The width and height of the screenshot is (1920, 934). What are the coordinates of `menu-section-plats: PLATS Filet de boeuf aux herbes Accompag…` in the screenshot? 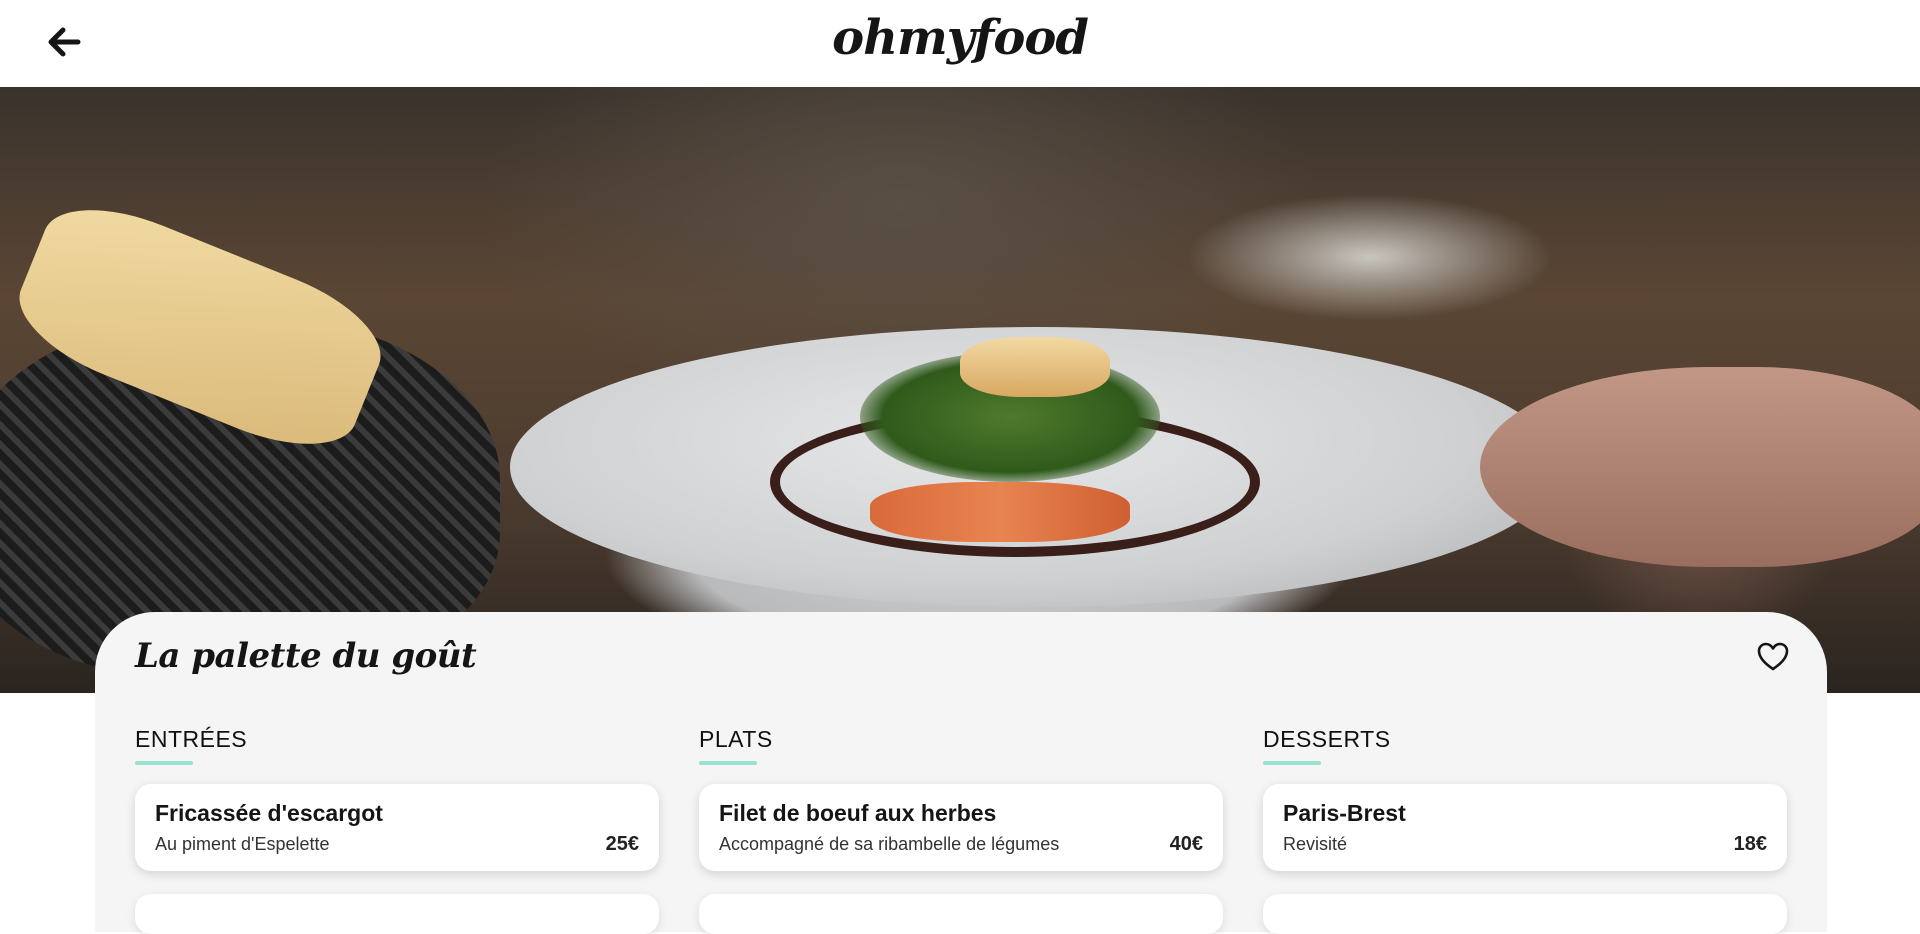 It's located at (961, 830).